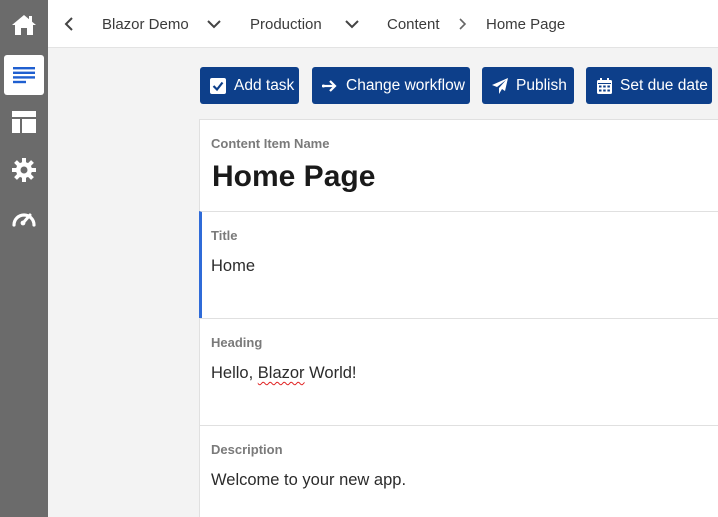  Describe the element at coordinates (526, 24) in the screenshot. I see `breadcrumb-item-current: Home Page` at that location.